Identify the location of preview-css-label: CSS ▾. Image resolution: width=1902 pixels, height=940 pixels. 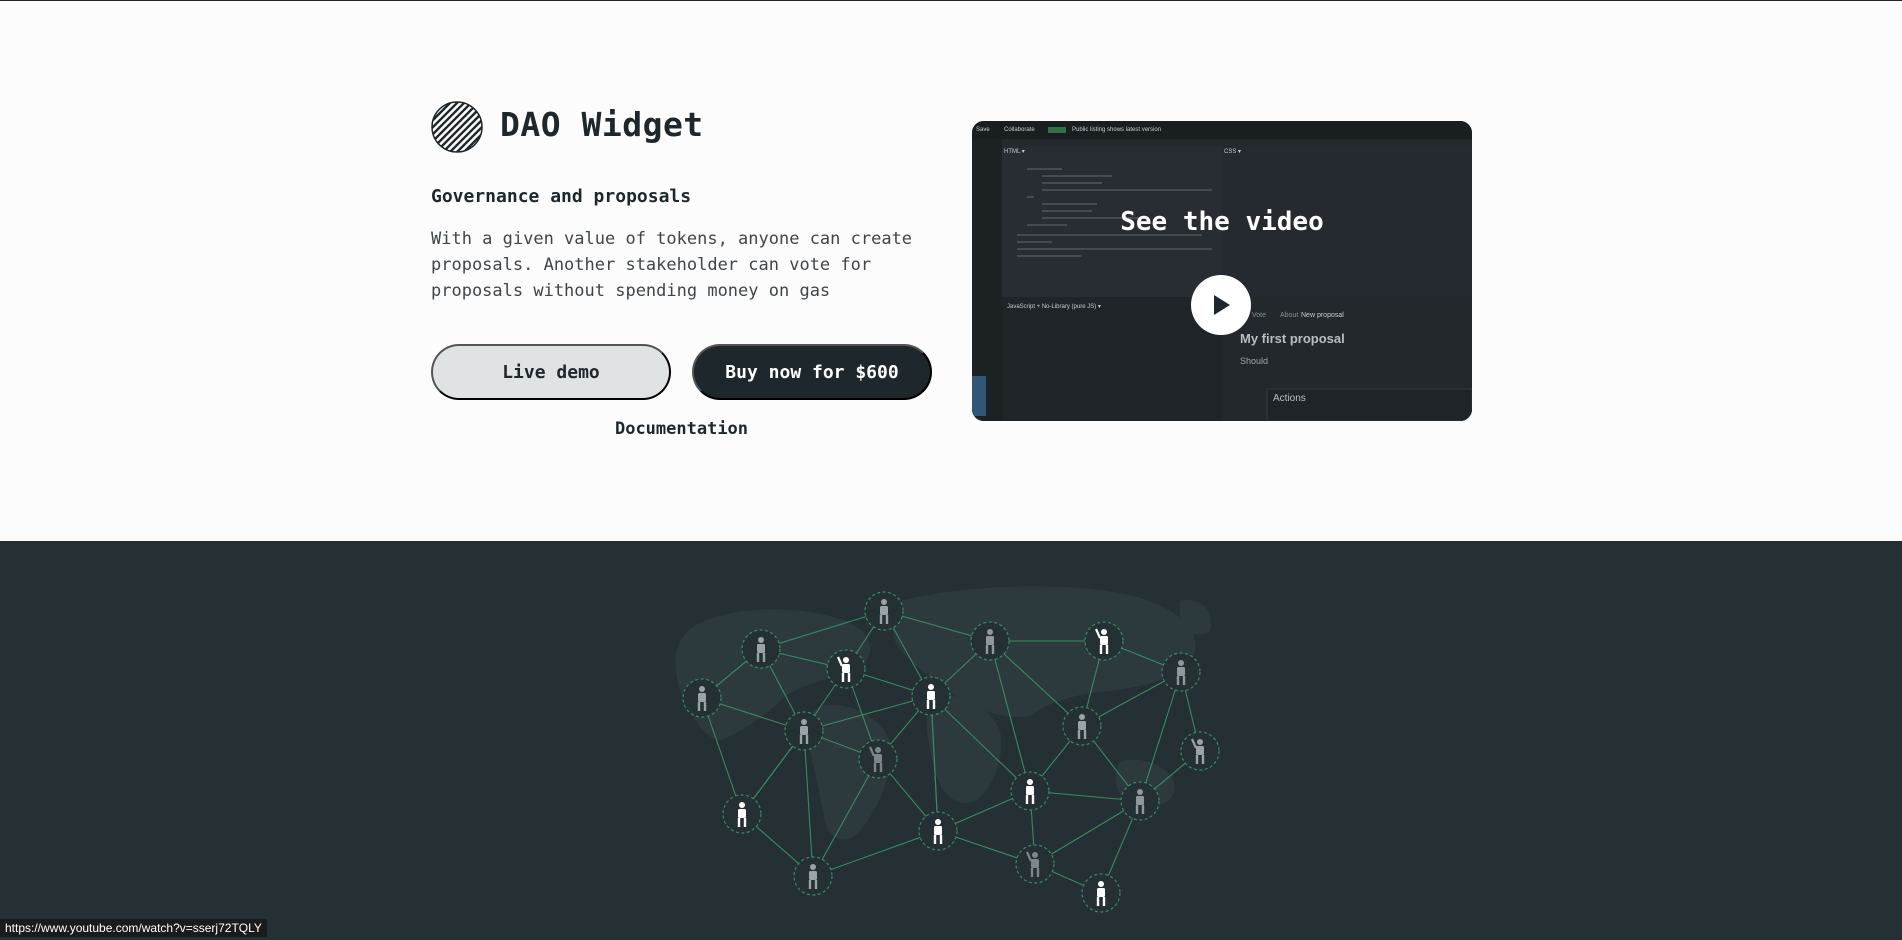
(1233, 152).